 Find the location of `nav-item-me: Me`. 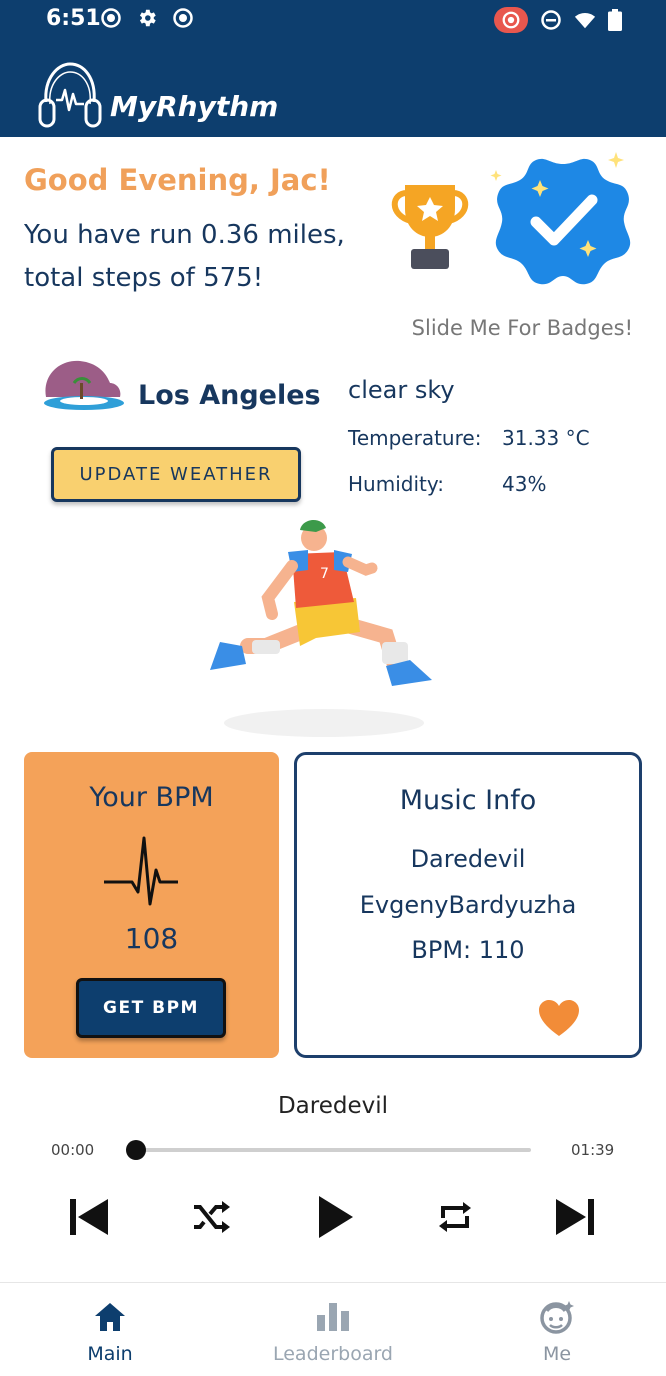

nav-item-me: Me is located at coordinates (557, 1329).